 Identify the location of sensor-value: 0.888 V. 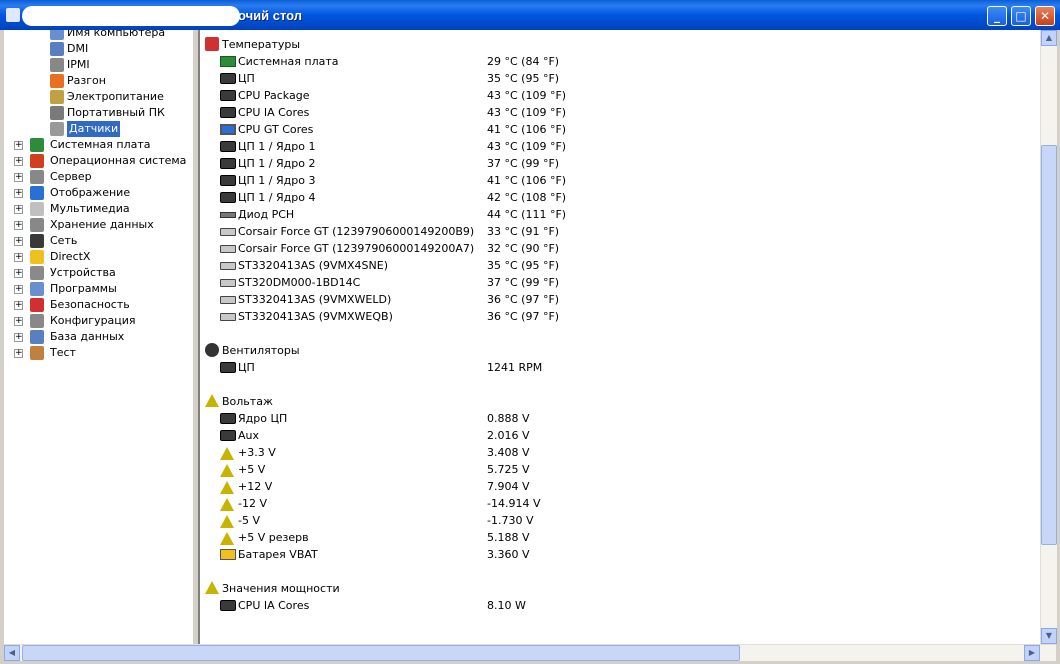
(508, 418).